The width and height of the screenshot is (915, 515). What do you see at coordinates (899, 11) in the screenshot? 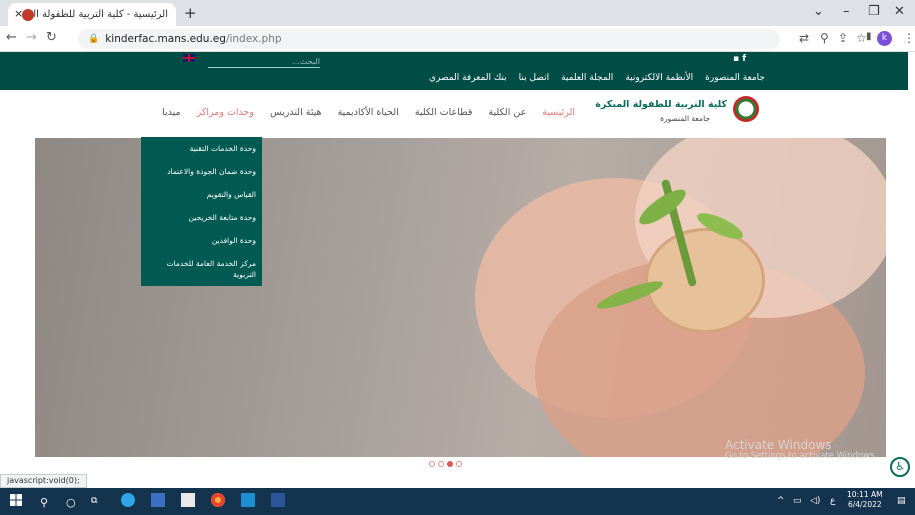
I see `close-window-button: ✕` at bounding box center [899, 11].